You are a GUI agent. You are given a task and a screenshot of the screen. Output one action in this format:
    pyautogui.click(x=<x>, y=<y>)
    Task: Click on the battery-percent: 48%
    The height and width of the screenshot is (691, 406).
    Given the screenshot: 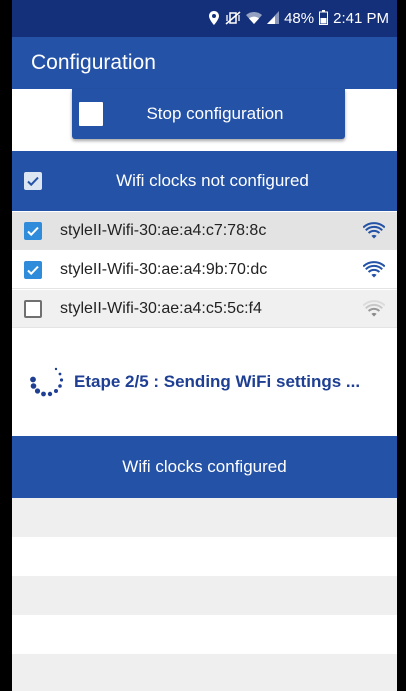 What is the action you would take?
    pyautogui.click(x=299, y=18)
    